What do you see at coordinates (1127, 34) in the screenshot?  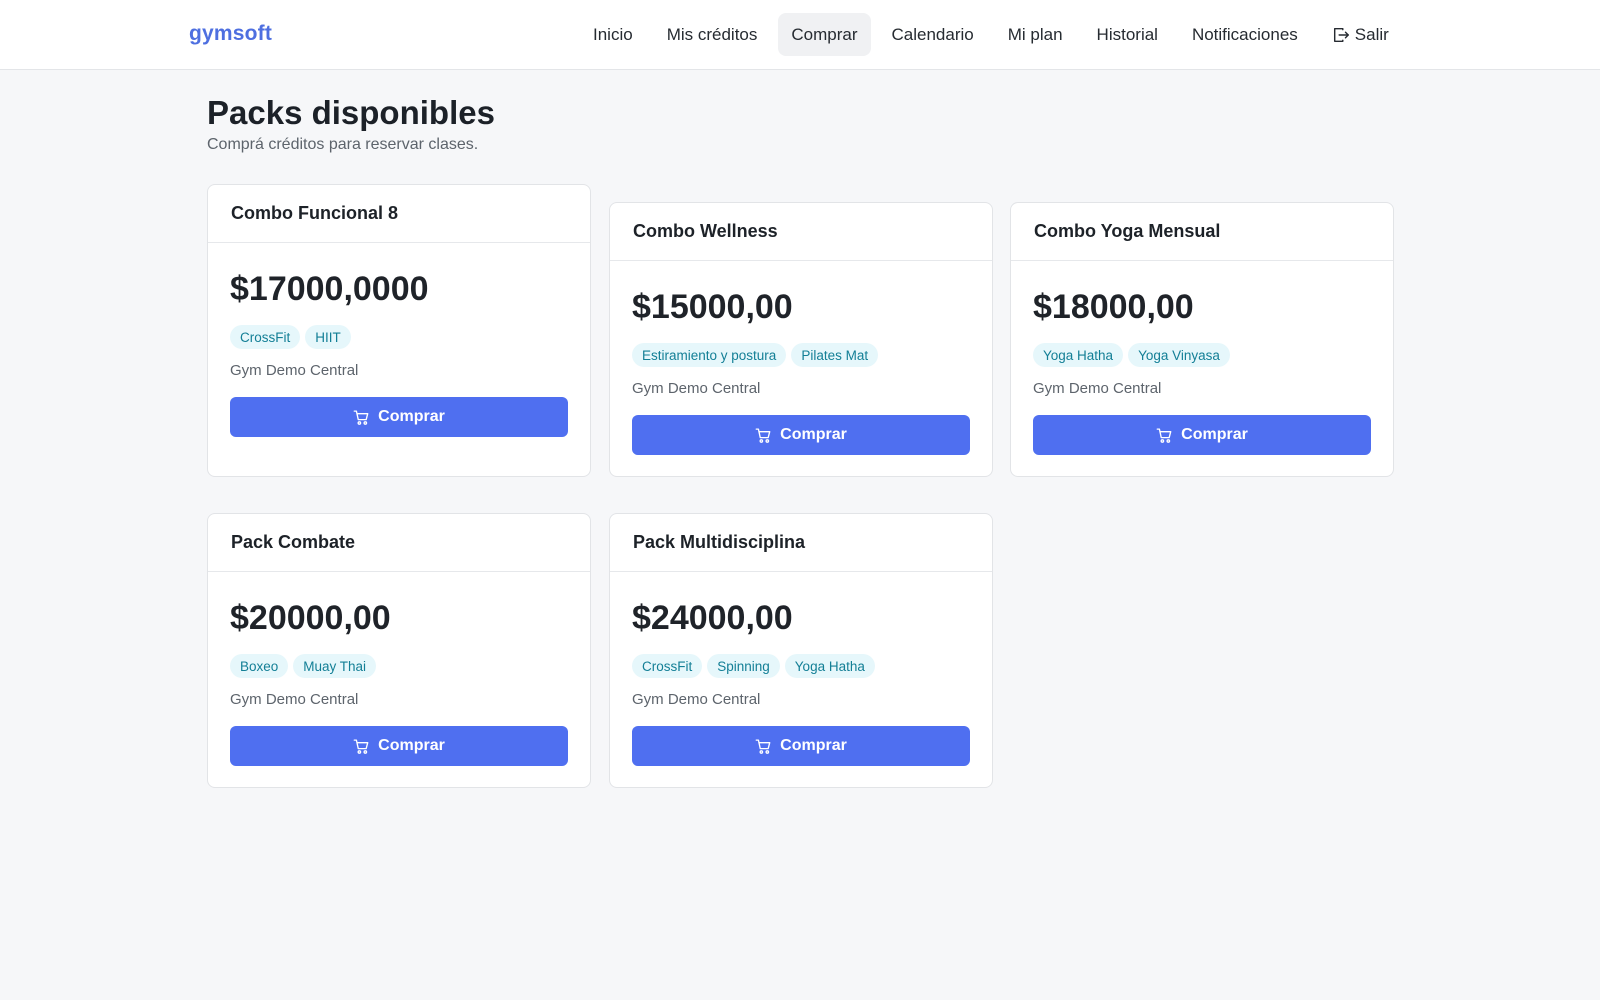 I see `nav-item-historial: Historial` at bounding box center [1127, 34].